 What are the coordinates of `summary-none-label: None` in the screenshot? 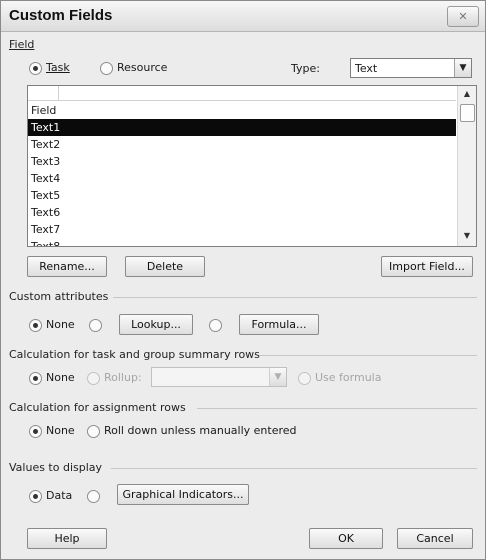 It's located at (60, 377).